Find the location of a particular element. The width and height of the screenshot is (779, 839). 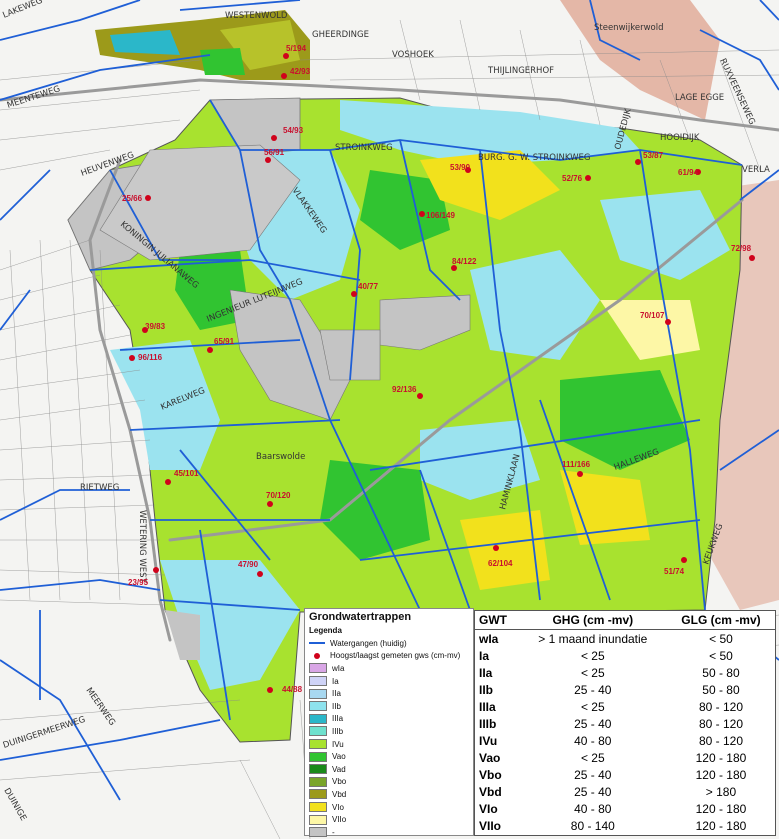

legend-item-gws: Hoogst/laagst gemeten gws (cm-mv) is located at coordinates (389, 656).